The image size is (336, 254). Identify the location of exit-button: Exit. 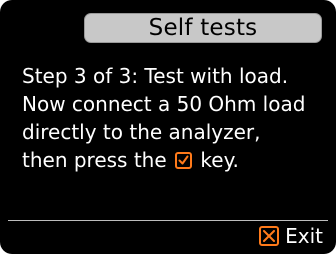
(291, 236).